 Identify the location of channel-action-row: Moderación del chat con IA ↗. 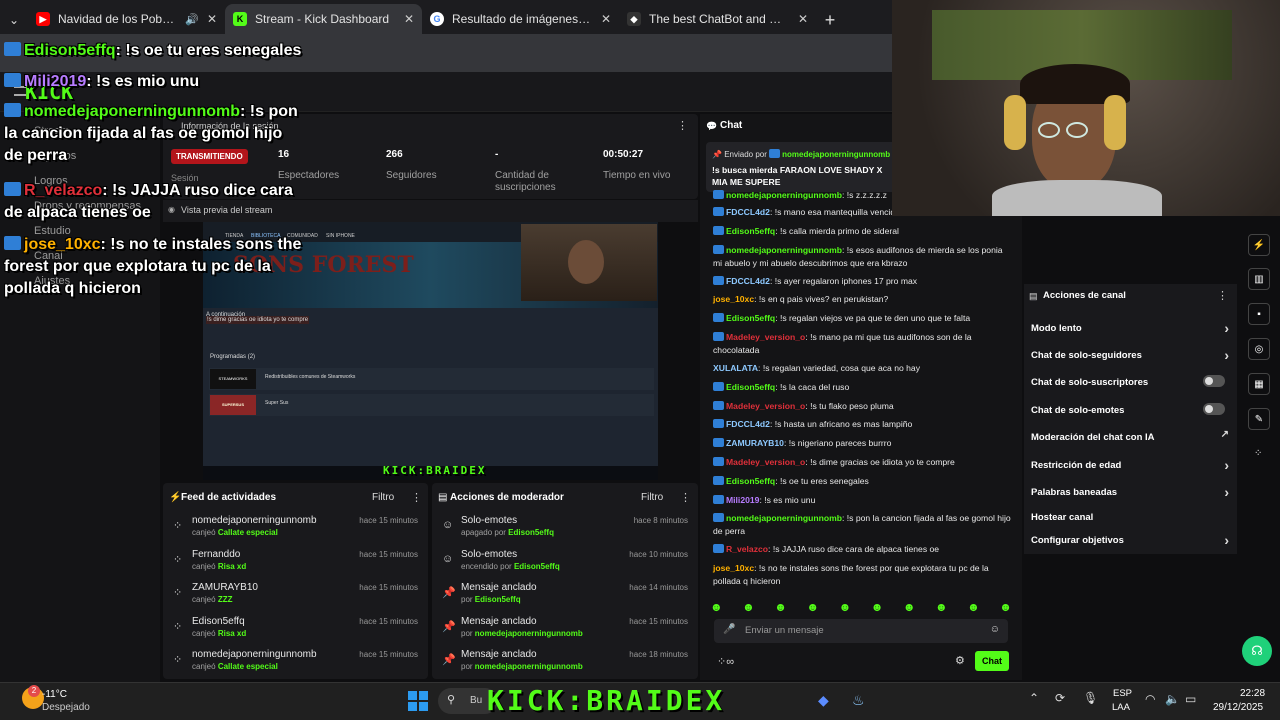
(1130, 436).